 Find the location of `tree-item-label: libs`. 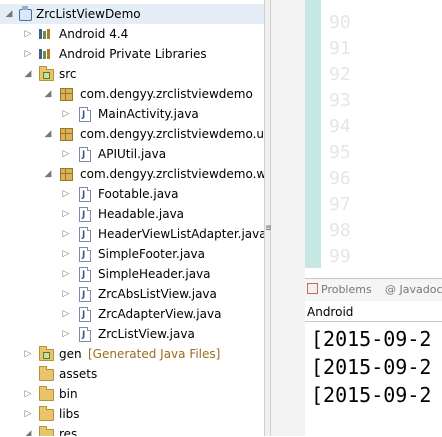

tree-item-label: libs is located at coordinates (69, 414).